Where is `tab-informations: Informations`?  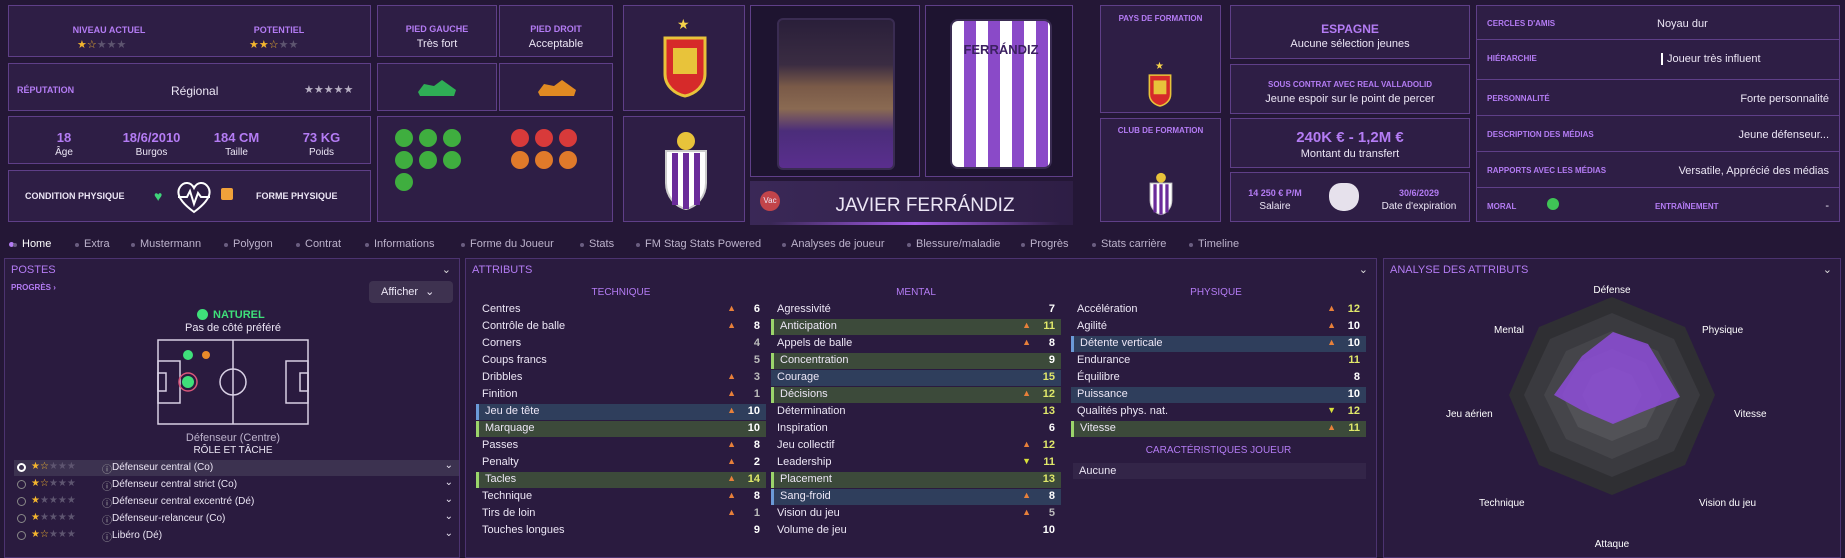 tab-informations: Informations is located at coordinates (400, 244).